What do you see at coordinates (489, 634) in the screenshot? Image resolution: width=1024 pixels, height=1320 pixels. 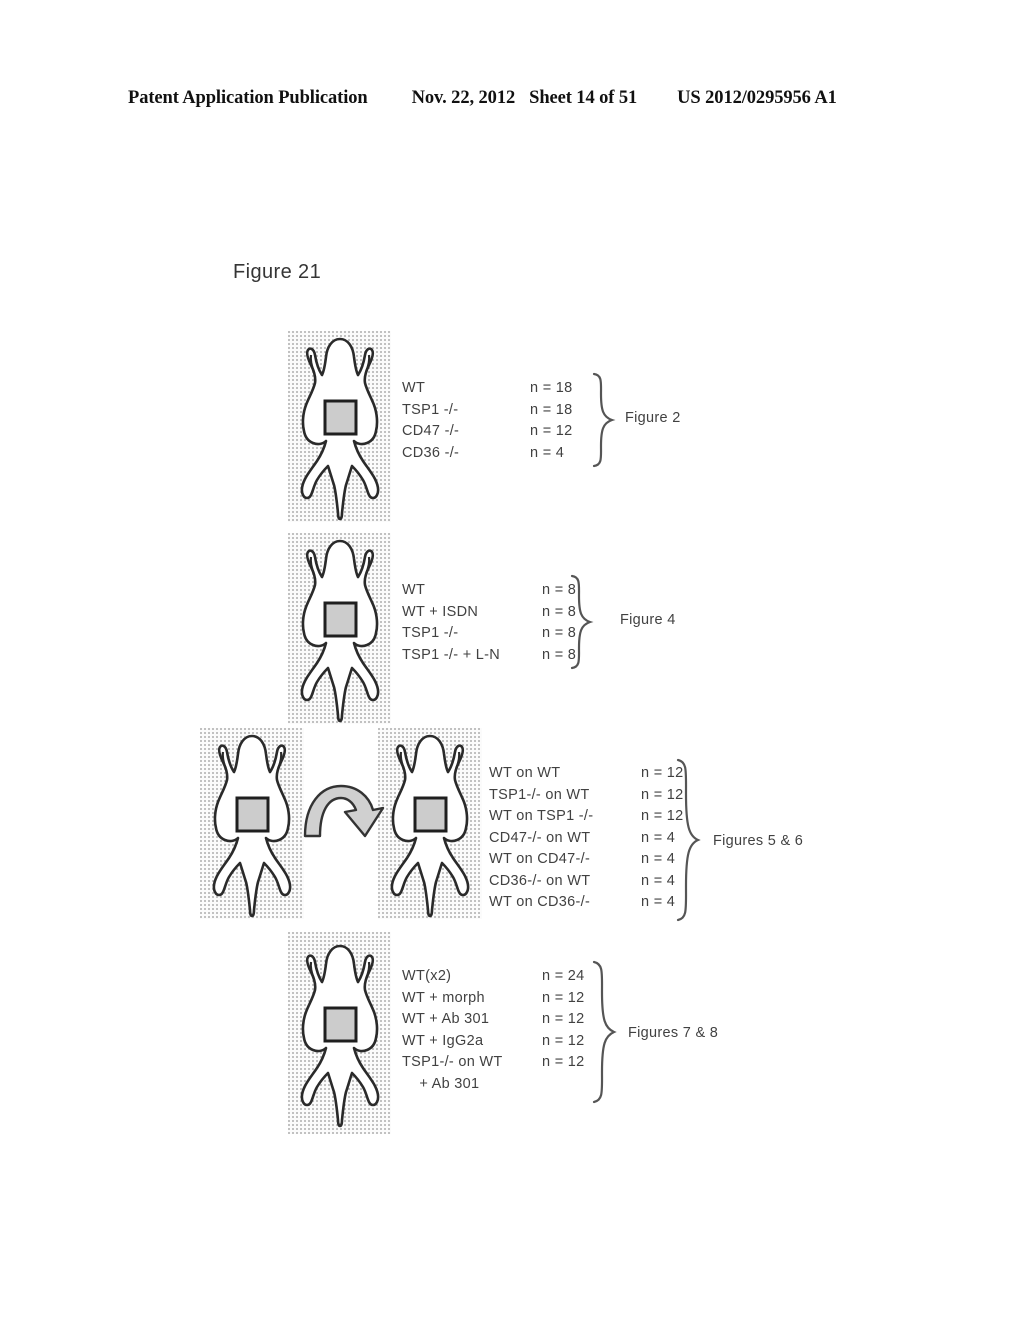 I see `legend-row: TSP1 -/- n = 8` at bounding box center [489, 634].